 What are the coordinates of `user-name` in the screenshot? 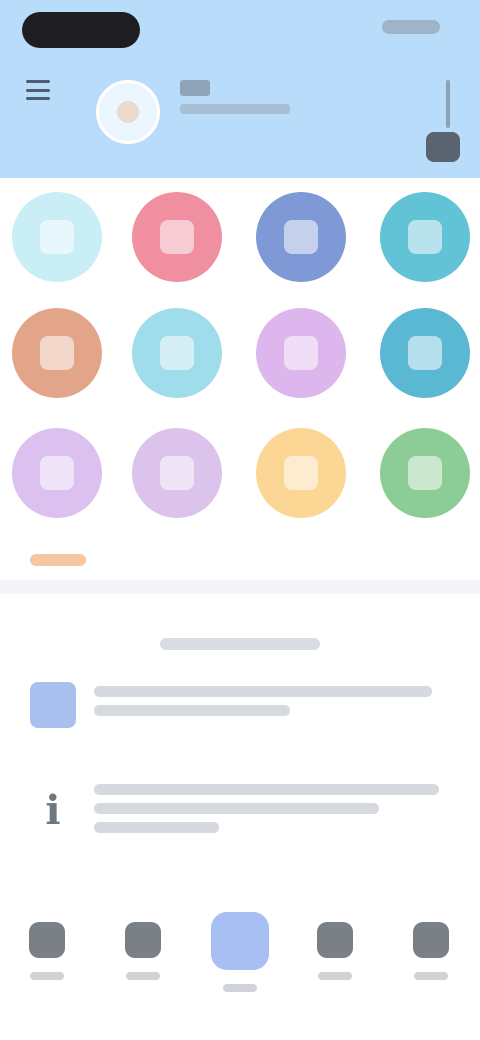 It's located at (195, 88).